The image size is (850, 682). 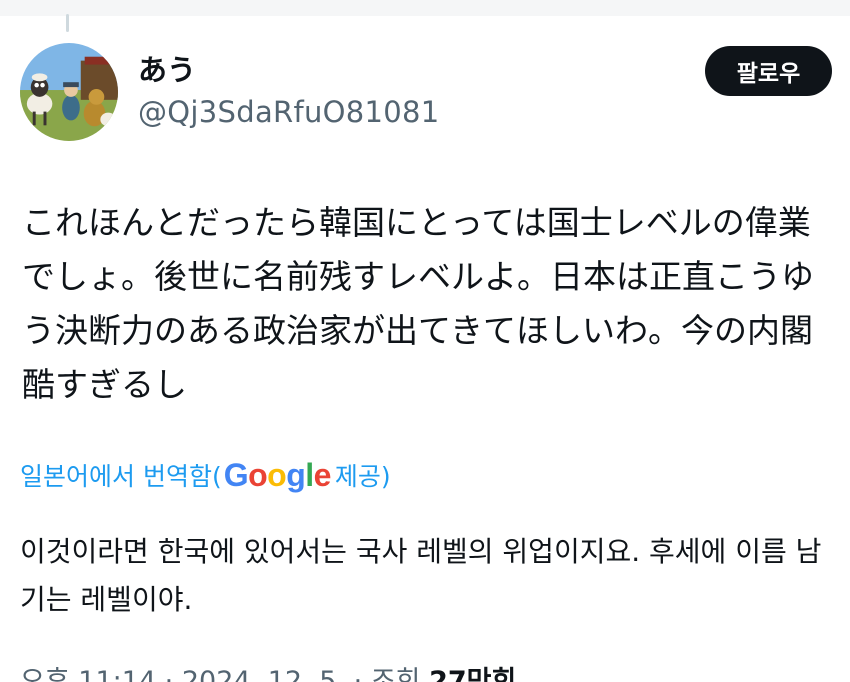 What do you see at coordinates (121, 476) in the screenshot?
I see `translate-prefix: 일본어에서 번역함(` at bounding box center [121, 476].